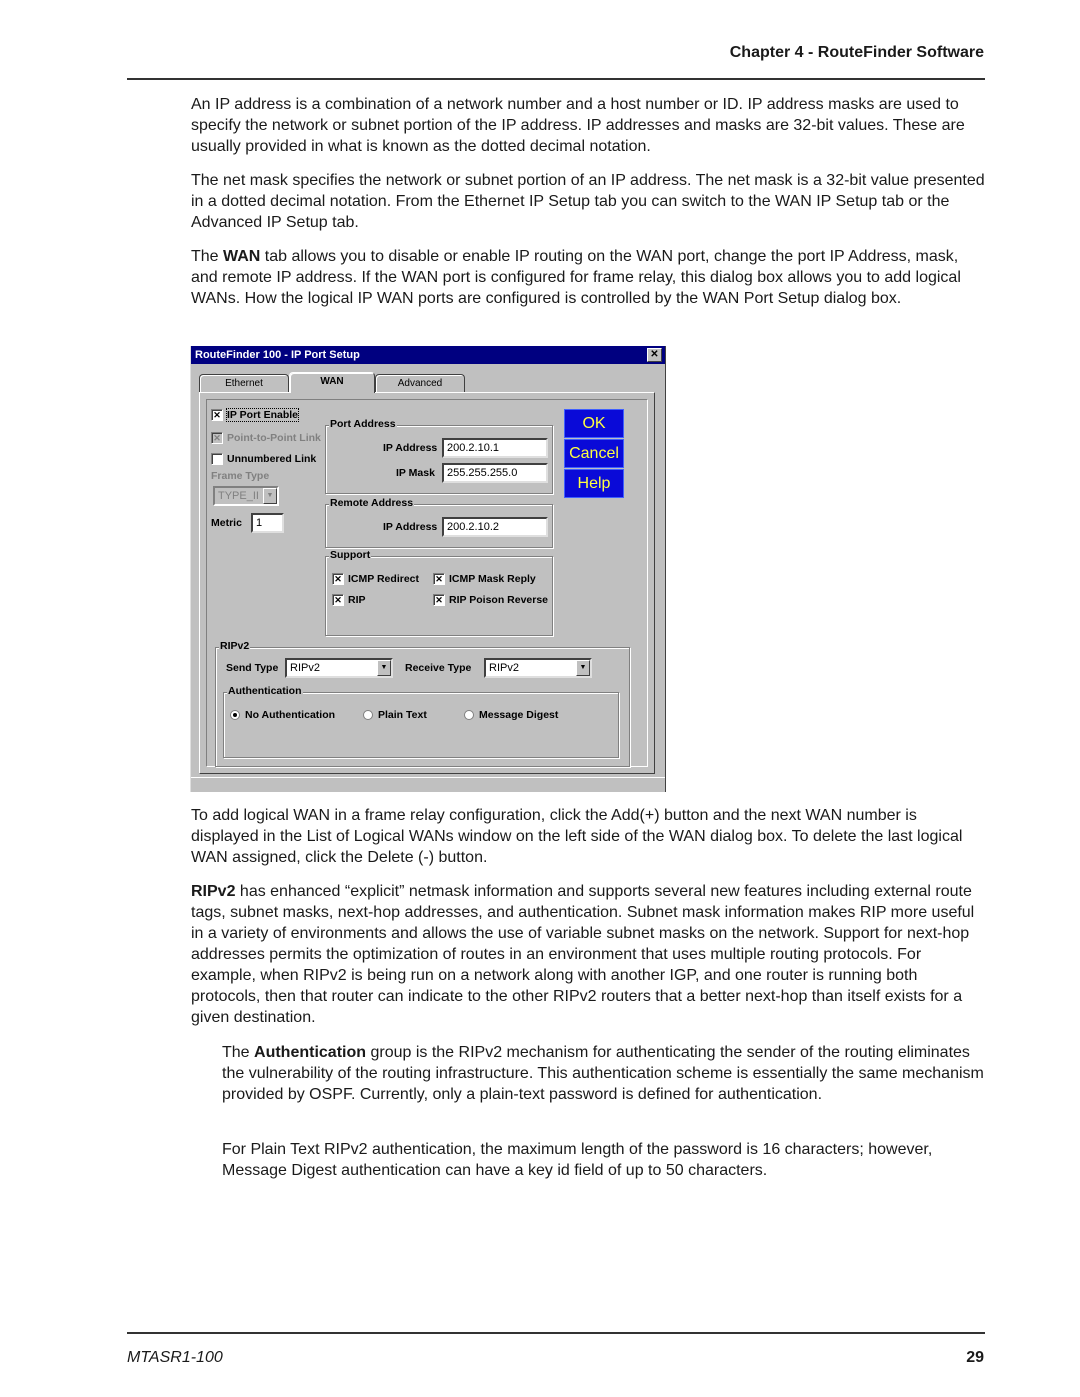 This screenshot has width=1080, height=1397. I want to click on group-label: Support, so click(350, 555).